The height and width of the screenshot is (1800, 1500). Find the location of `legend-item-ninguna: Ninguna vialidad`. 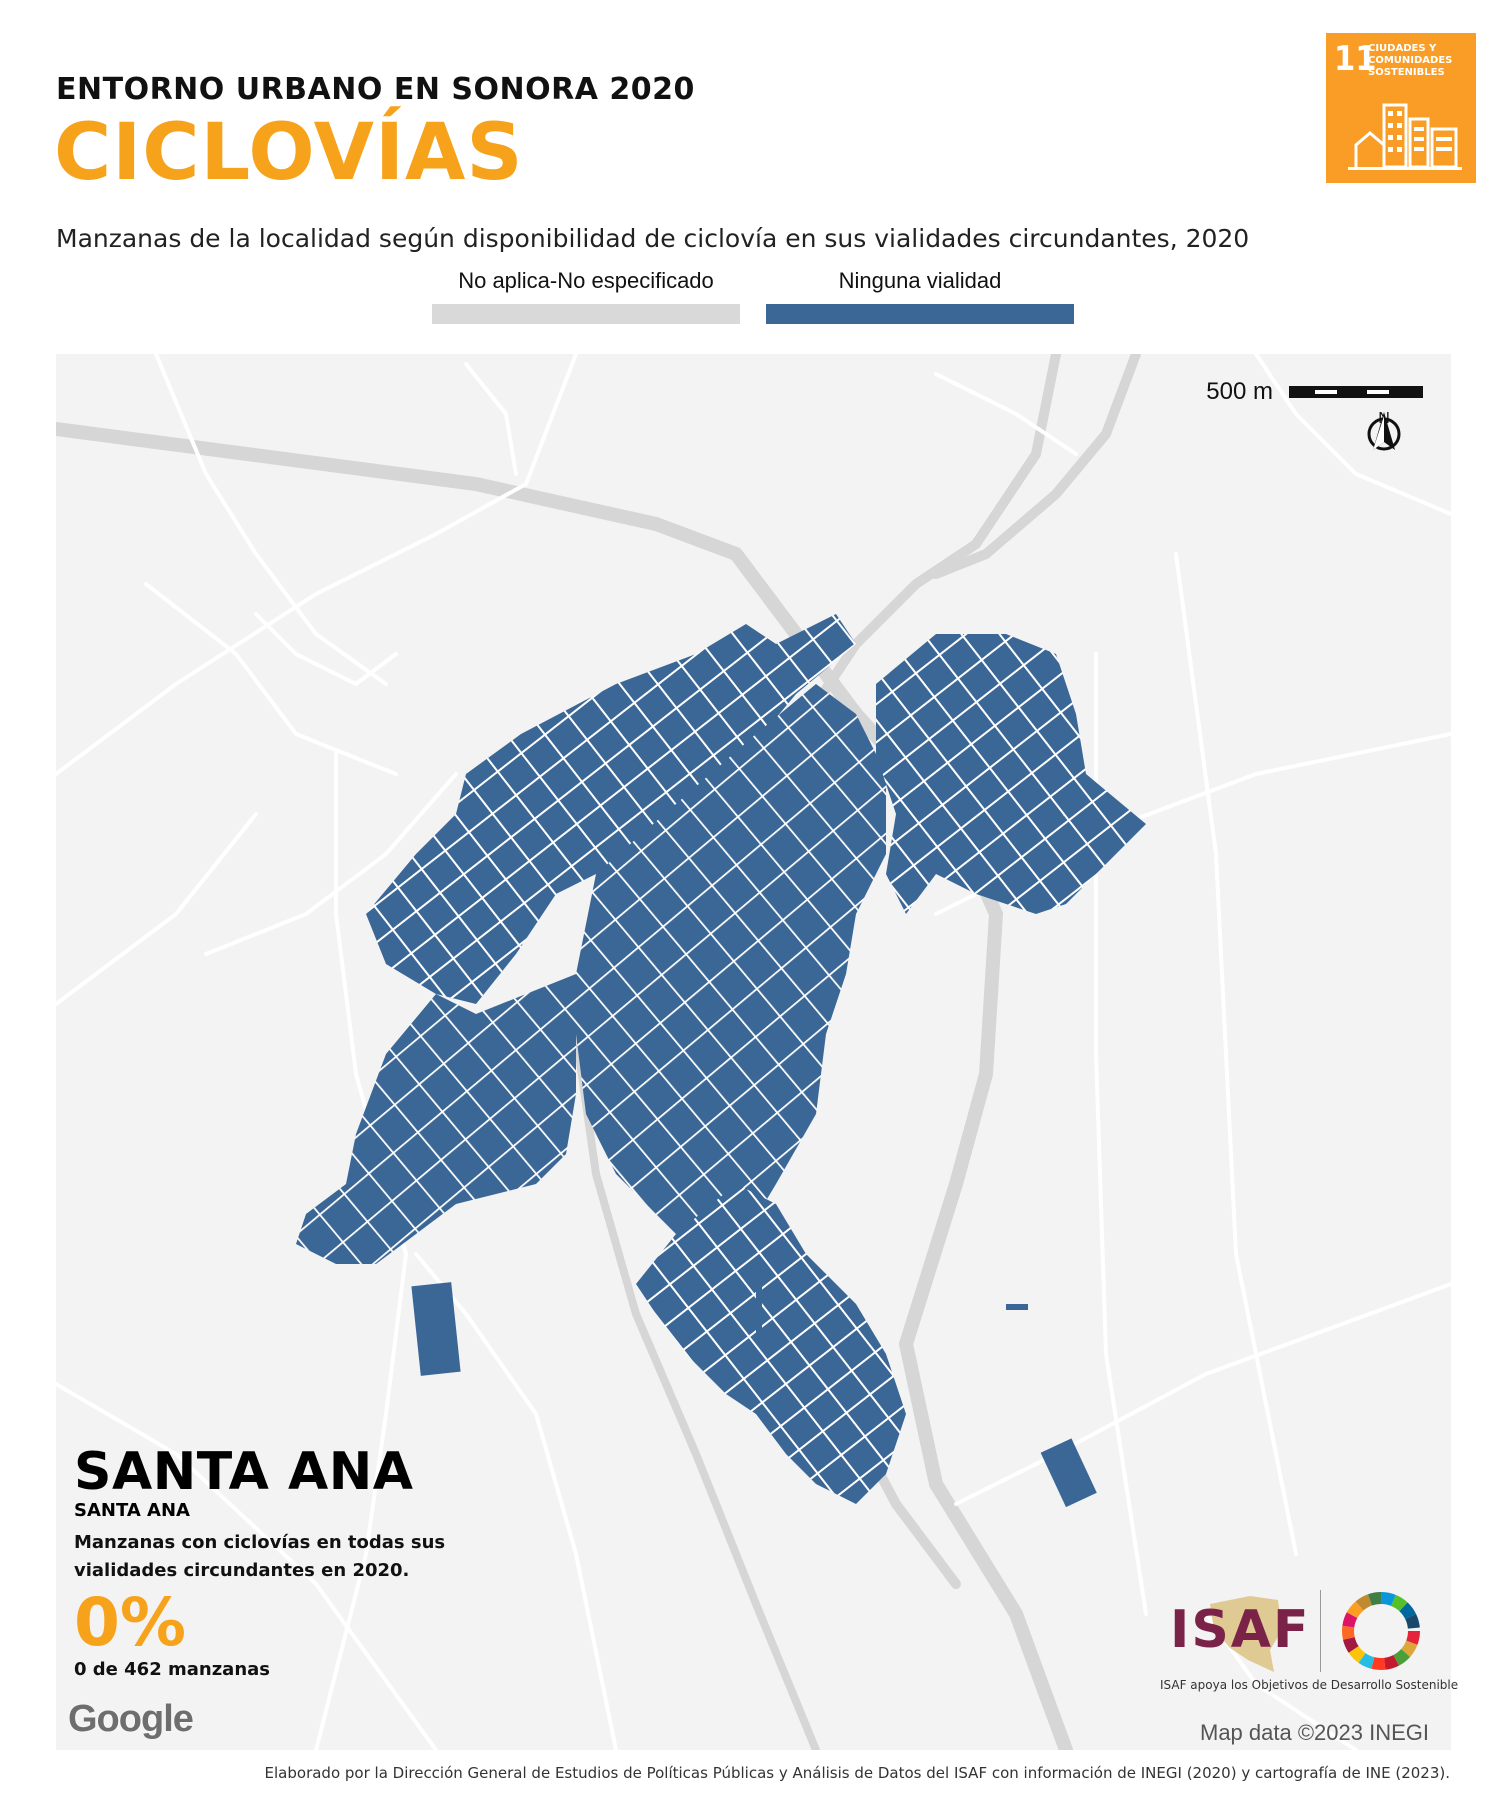

legend-item-ninguna: Ninguna vialidad is located at coordinates (920, 296).